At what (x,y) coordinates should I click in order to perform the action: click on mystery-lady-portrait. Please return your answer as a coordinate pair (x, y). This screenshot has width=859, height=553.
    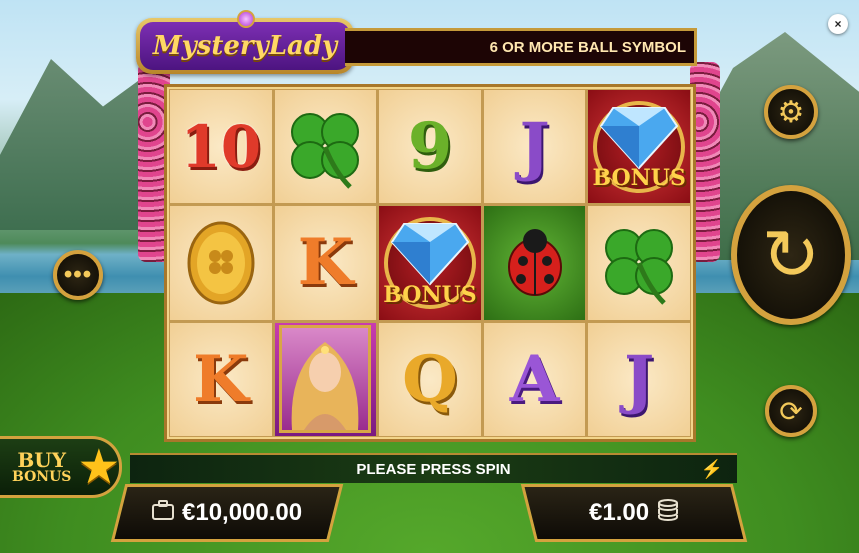
    Looking at the image, I should click on (325, 379).